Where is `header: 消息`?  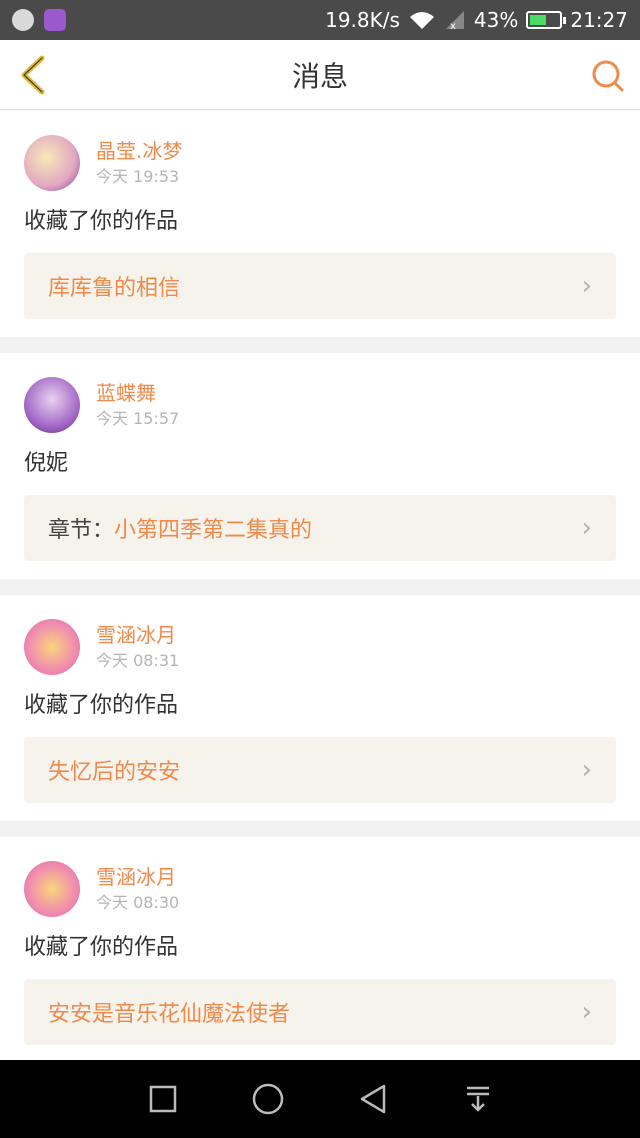
header: 消息 is located at coordinates (320, 75).